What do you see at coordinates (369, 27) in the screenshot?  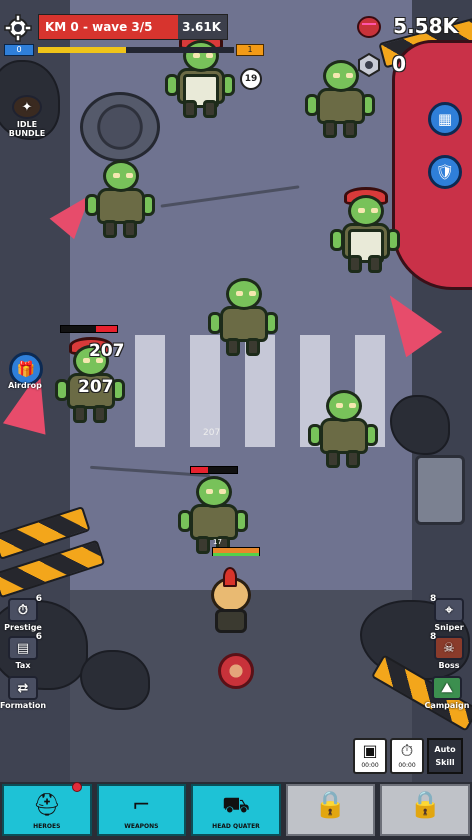 I see `gem-icon` at bounding box center [369, 27].